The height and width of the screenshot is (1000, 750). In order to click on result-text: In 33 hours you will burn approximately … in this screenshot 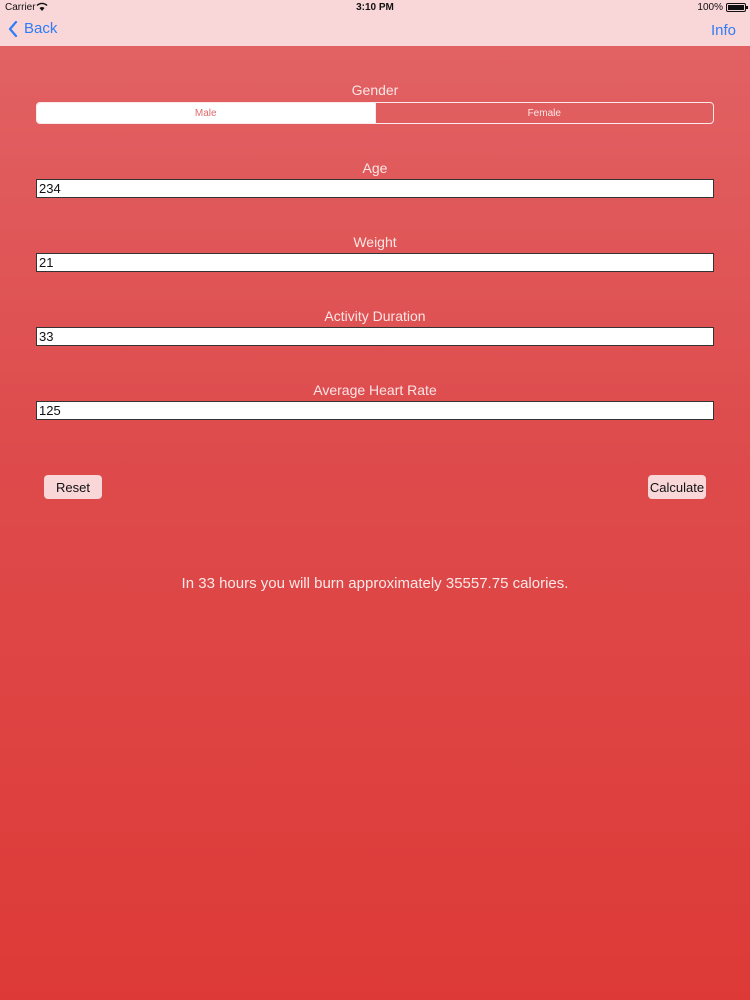, I will do `click(375, 583)`.